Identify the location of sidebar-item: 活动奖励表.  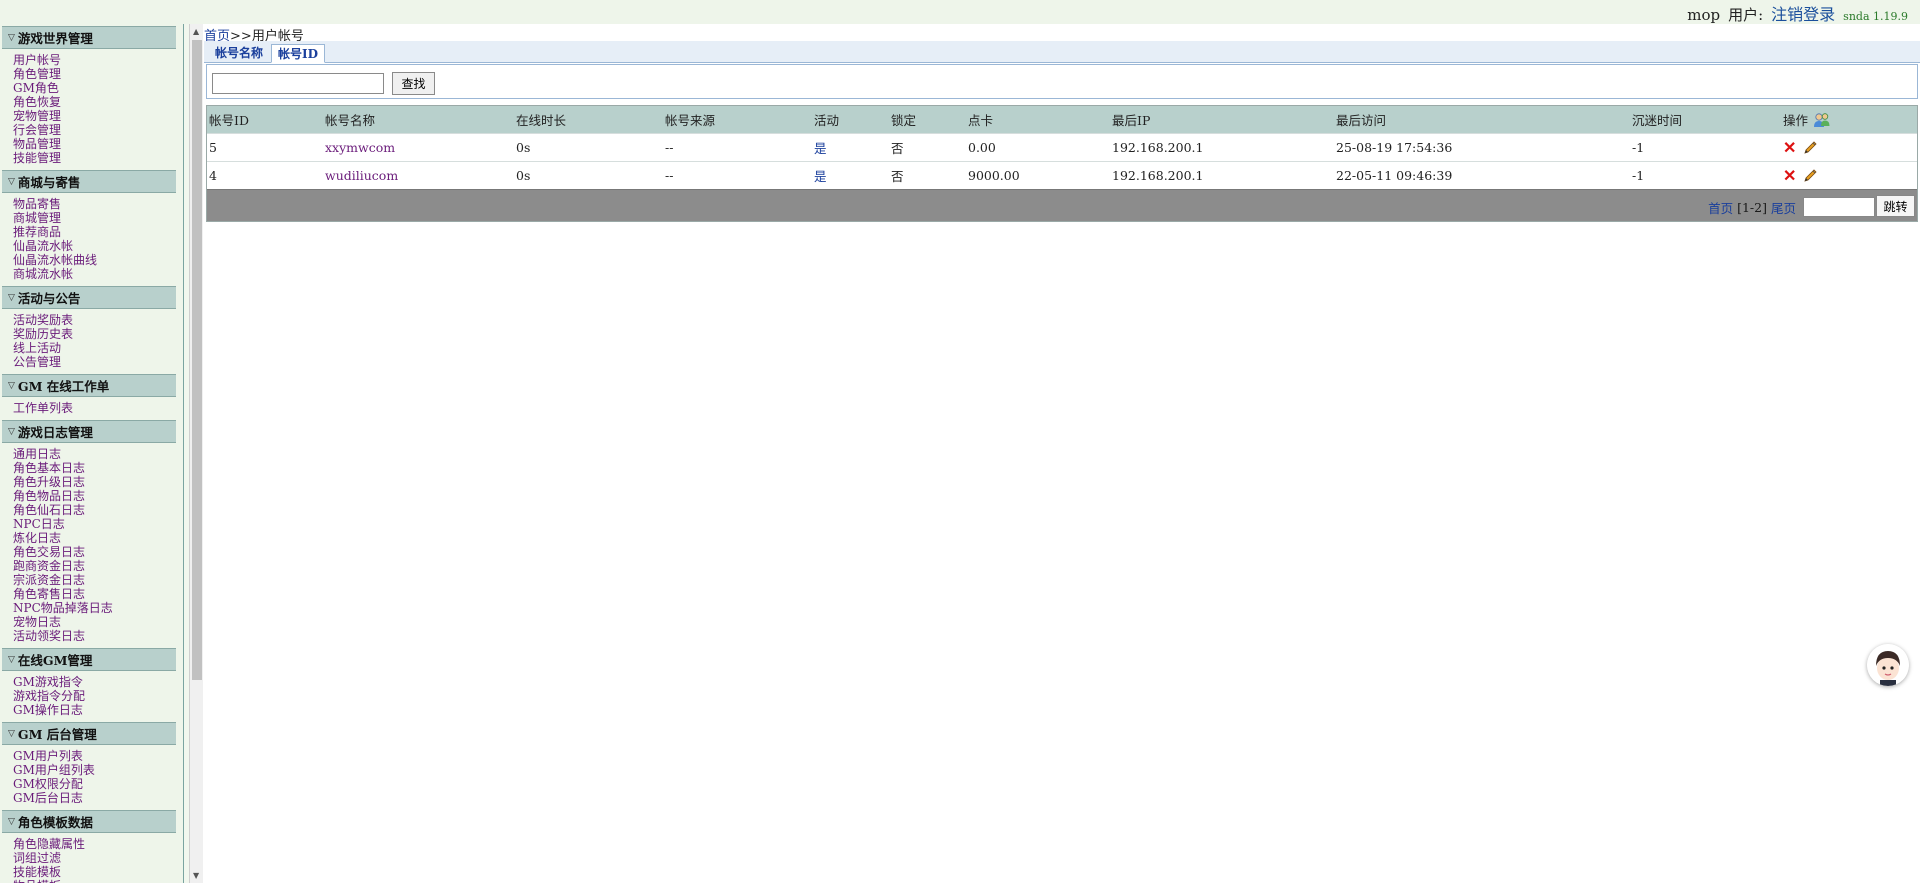
(94, 320).